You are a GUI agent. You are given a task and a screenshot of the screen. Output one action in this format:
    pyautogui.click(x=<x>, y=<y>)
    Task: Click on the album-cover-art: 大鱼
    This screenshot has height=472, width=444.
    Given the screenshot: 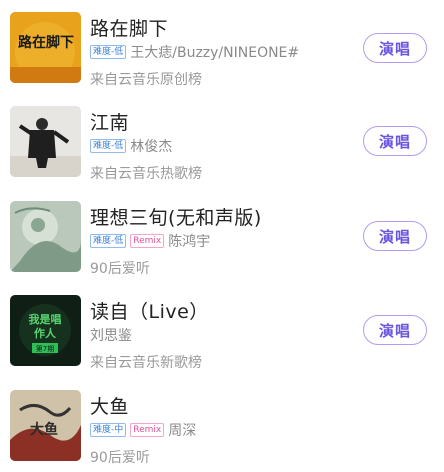 What is the action you would take?
    pyautogui.click(x=45, y=425)
    